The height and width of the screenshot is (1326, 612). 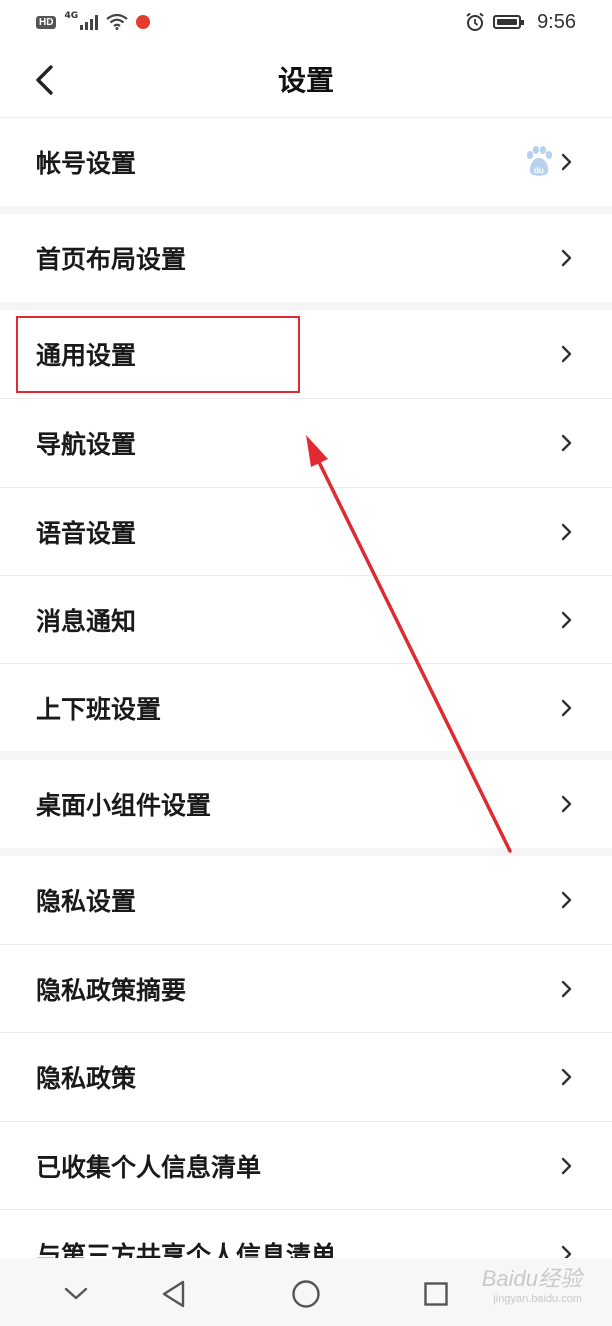 What do you see at coordinates (86, 355) in the screenshot?
I see `settings-item-label: 通用设置` at bounding box center [86, 355].